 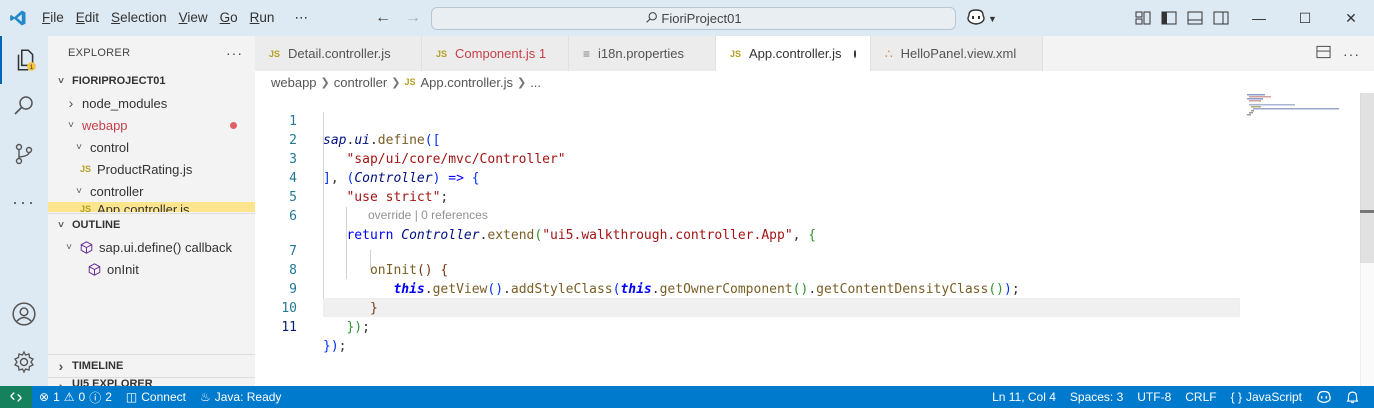 I want to click on tab-component-js: JS Component.js 1, so click(x=495, y=53).